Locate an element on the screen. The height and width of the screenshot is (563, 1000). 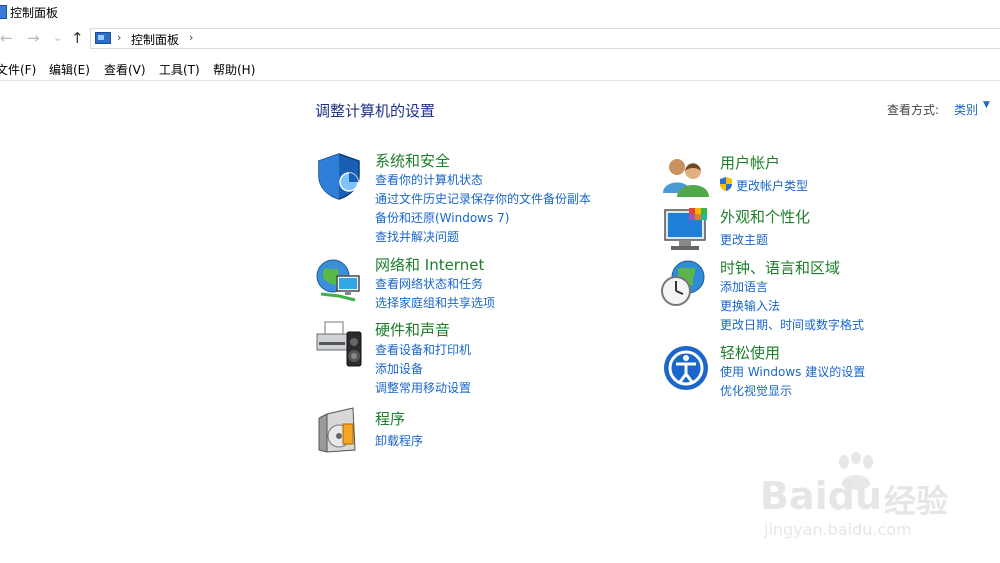
link-change-account-type: 更改帐户类型 is located at coordinates (772, 185).